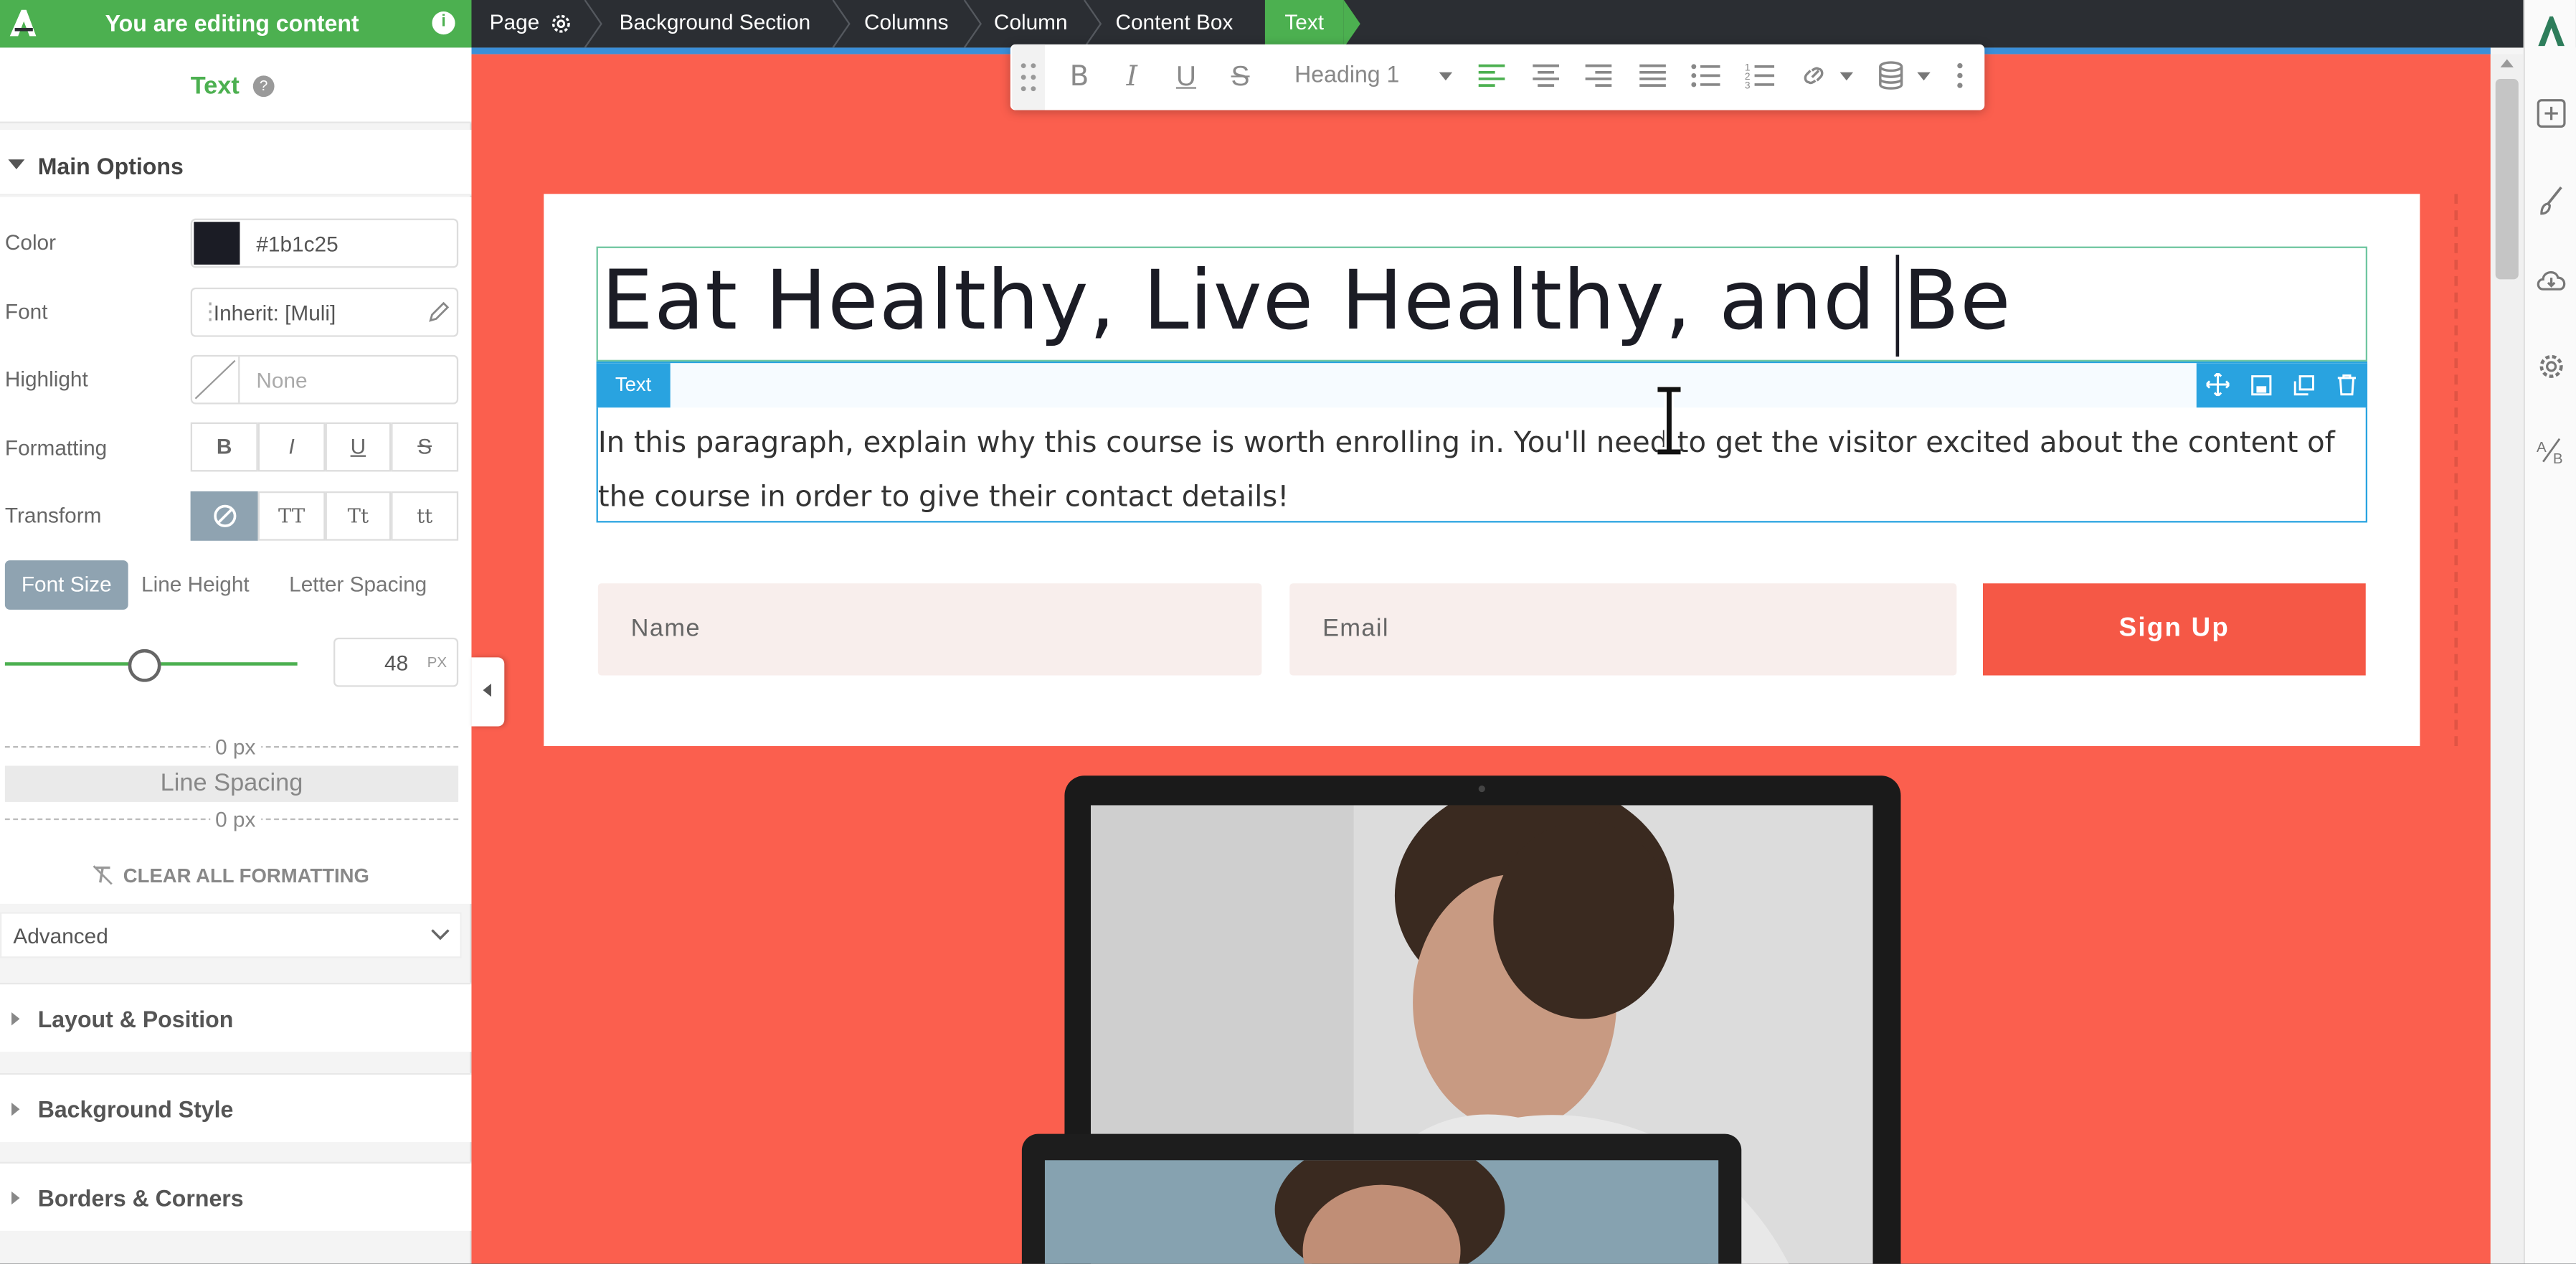 The image size is (2576, 1264). I want to click on breadcrumb-active-arrow-icon, so click(1351, 24).